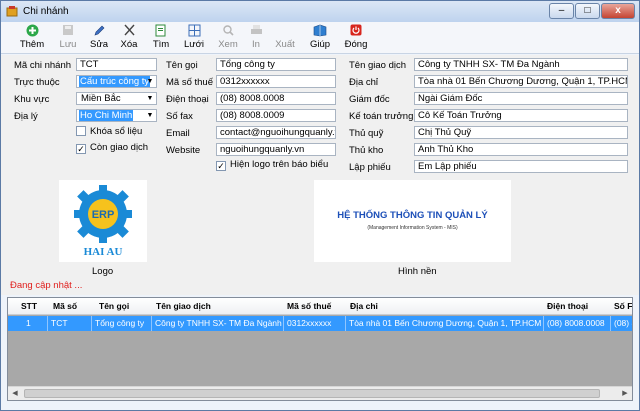  What do you see at coordinates (46, 11) in the screenshot?
I see `window-title: Chi nhánh` at bounding box center [46, 11].